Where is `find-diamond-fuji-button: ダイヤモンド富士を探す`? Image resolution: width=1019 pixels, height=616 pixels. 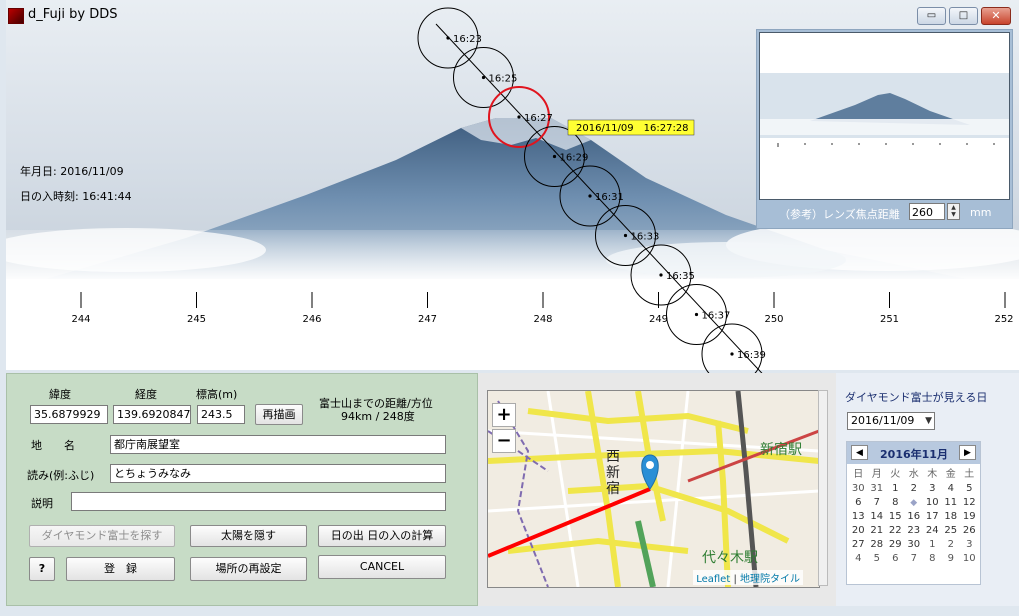 find-diamond-fuji-button: ダイヤモンド富士を探す is located at coordinates (102, 536).